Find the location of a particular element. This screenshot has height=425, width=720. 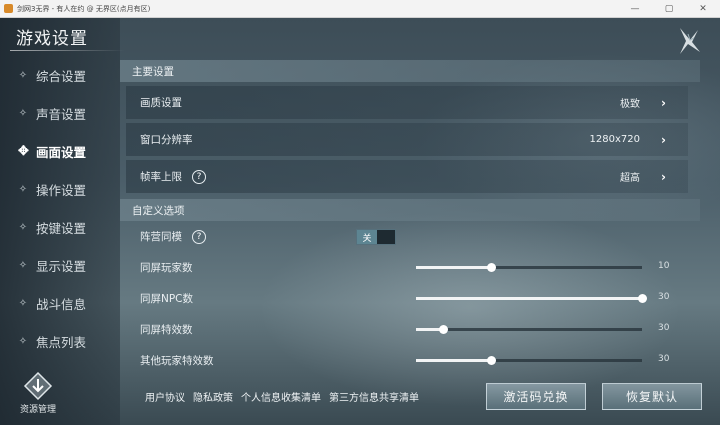

row-label: 阵营同模 is located at coordinates (161, 237).